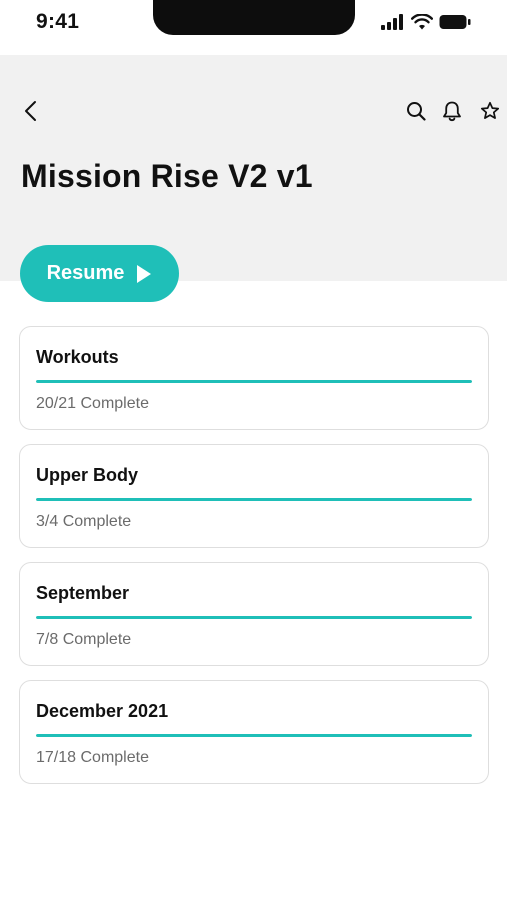 This screenshot has height=900, width=507. I want to click on bell-icon, so click(452, 111).